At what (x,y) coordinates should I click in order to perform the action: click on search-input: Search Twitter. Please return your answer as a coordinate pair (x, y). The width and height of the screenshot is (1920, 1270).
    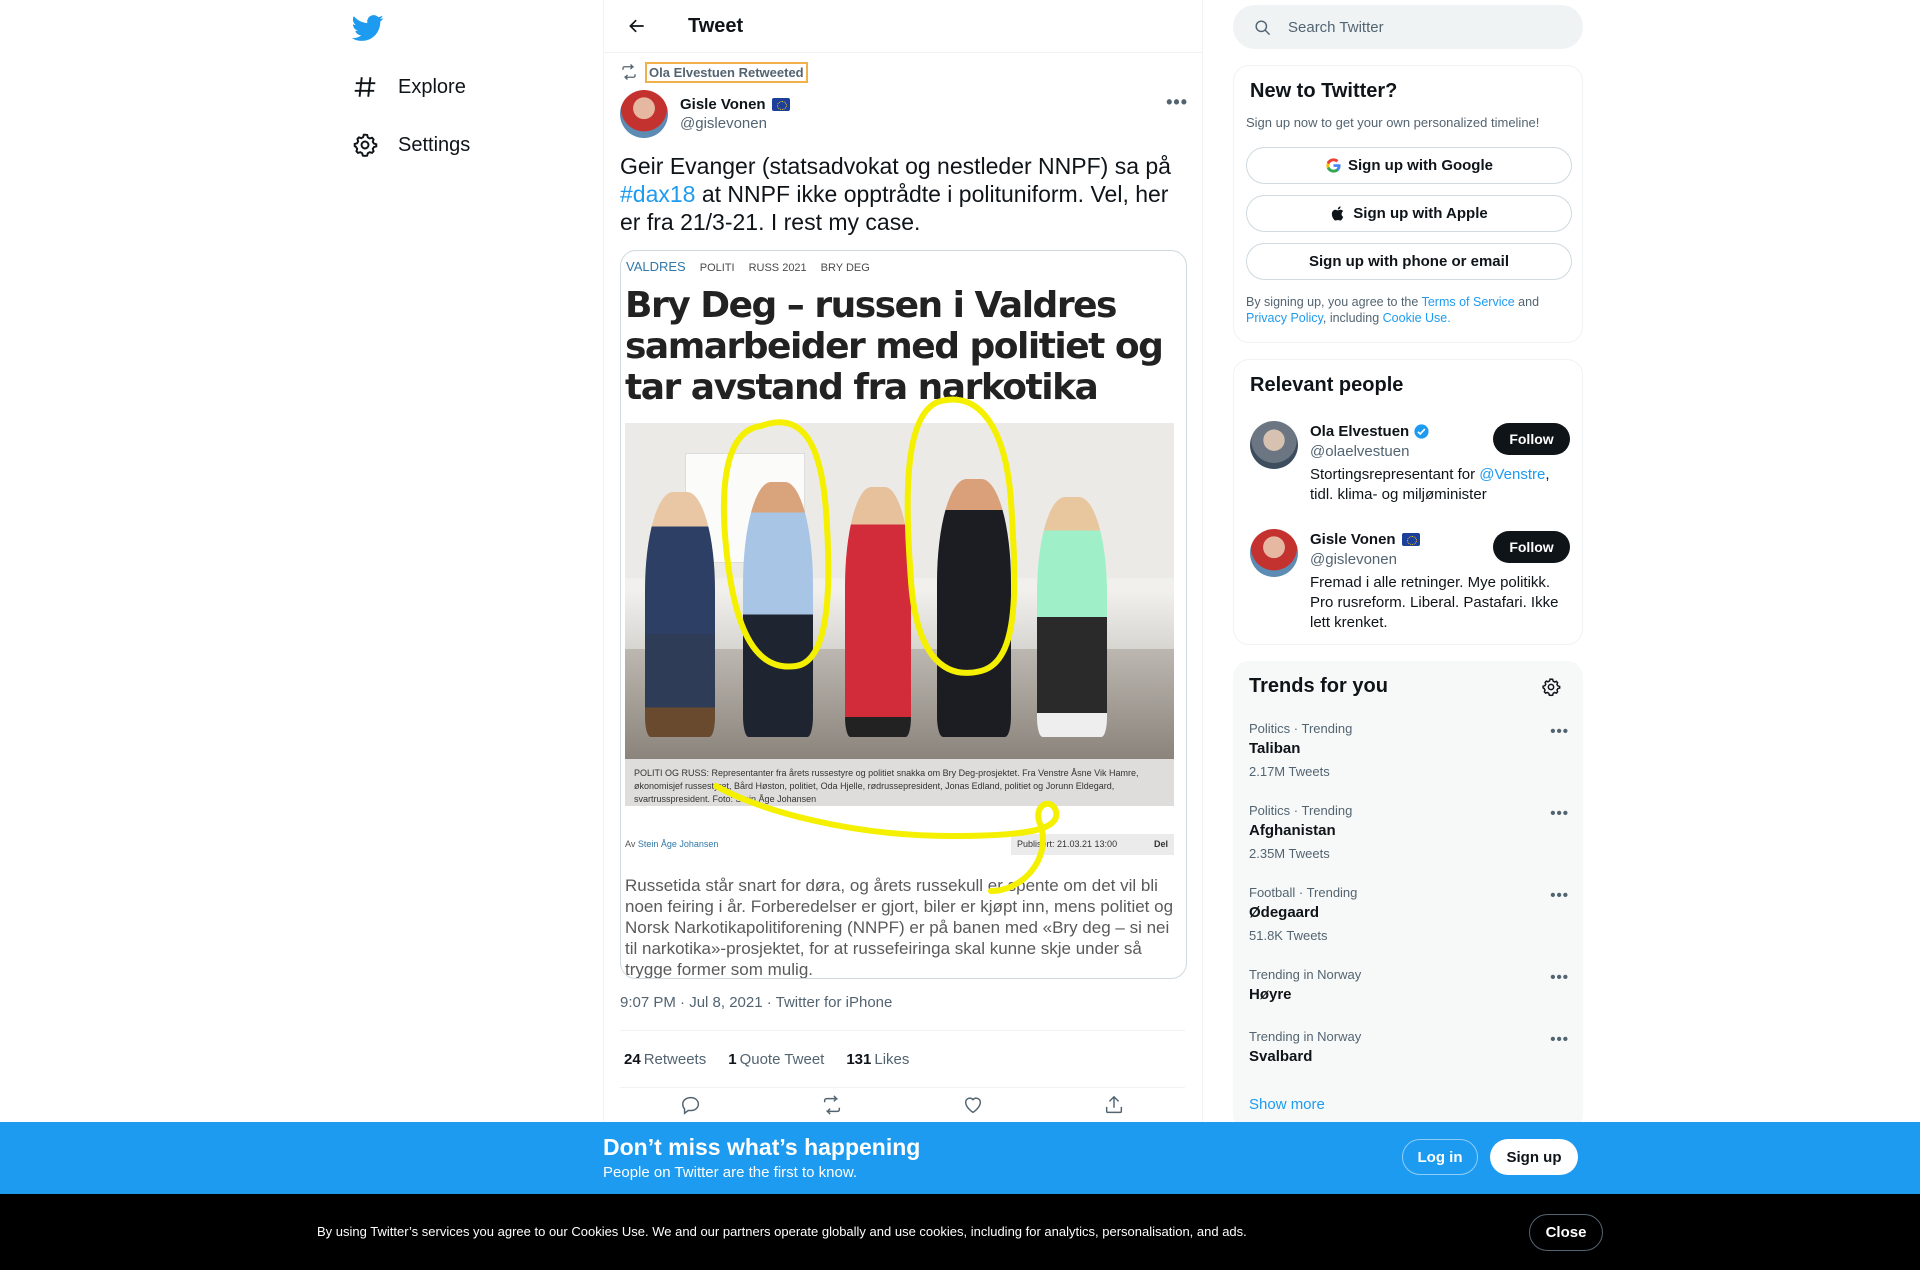
    Looking at the image, I should click on (1408, 27).